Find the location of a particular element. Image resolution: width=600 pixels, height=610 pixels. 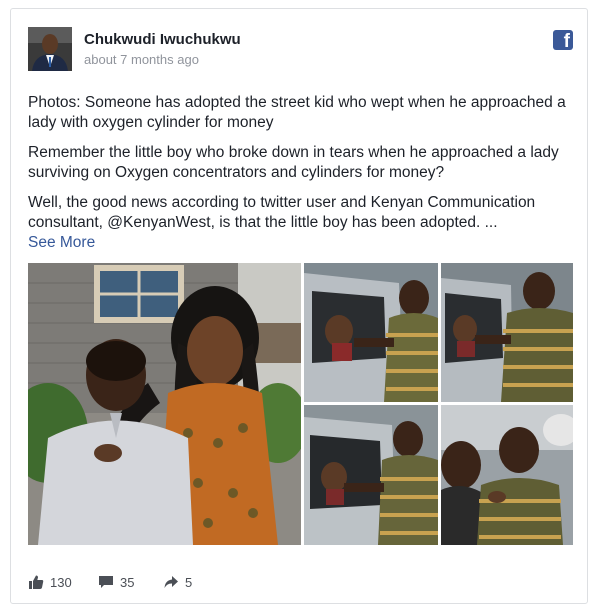

like-count-value: 130 is located at coordinates (61, 582).